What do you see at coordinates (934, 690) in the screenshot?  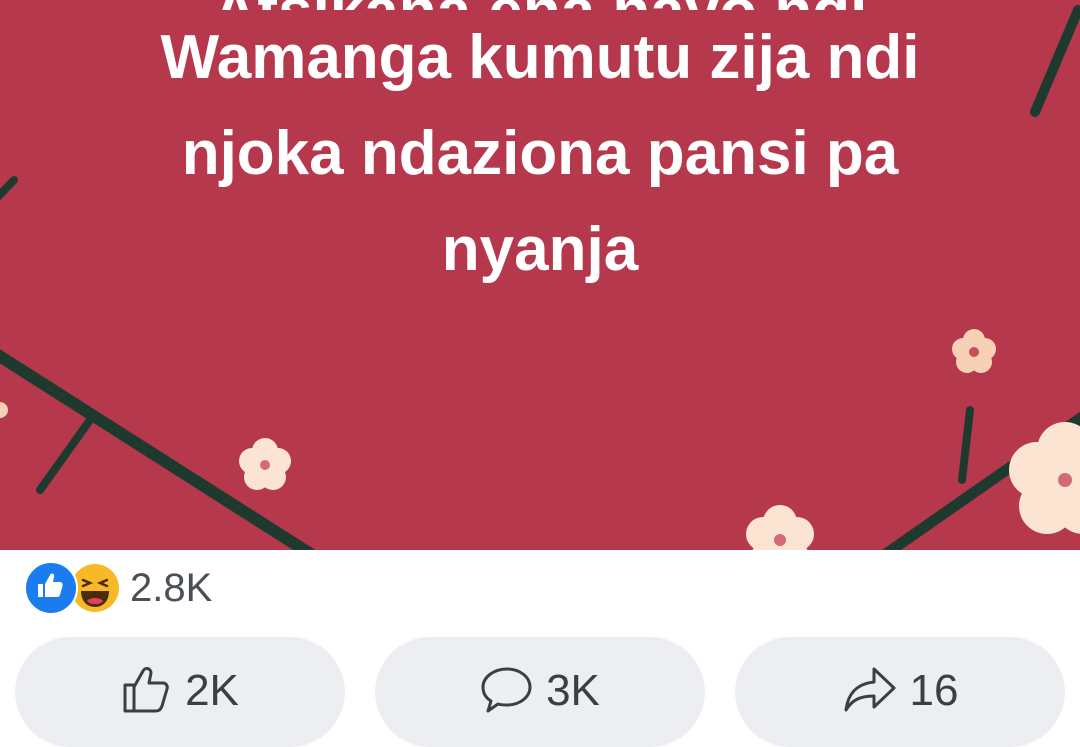 I see `share-count: 16` at bounding box center [934, 690].